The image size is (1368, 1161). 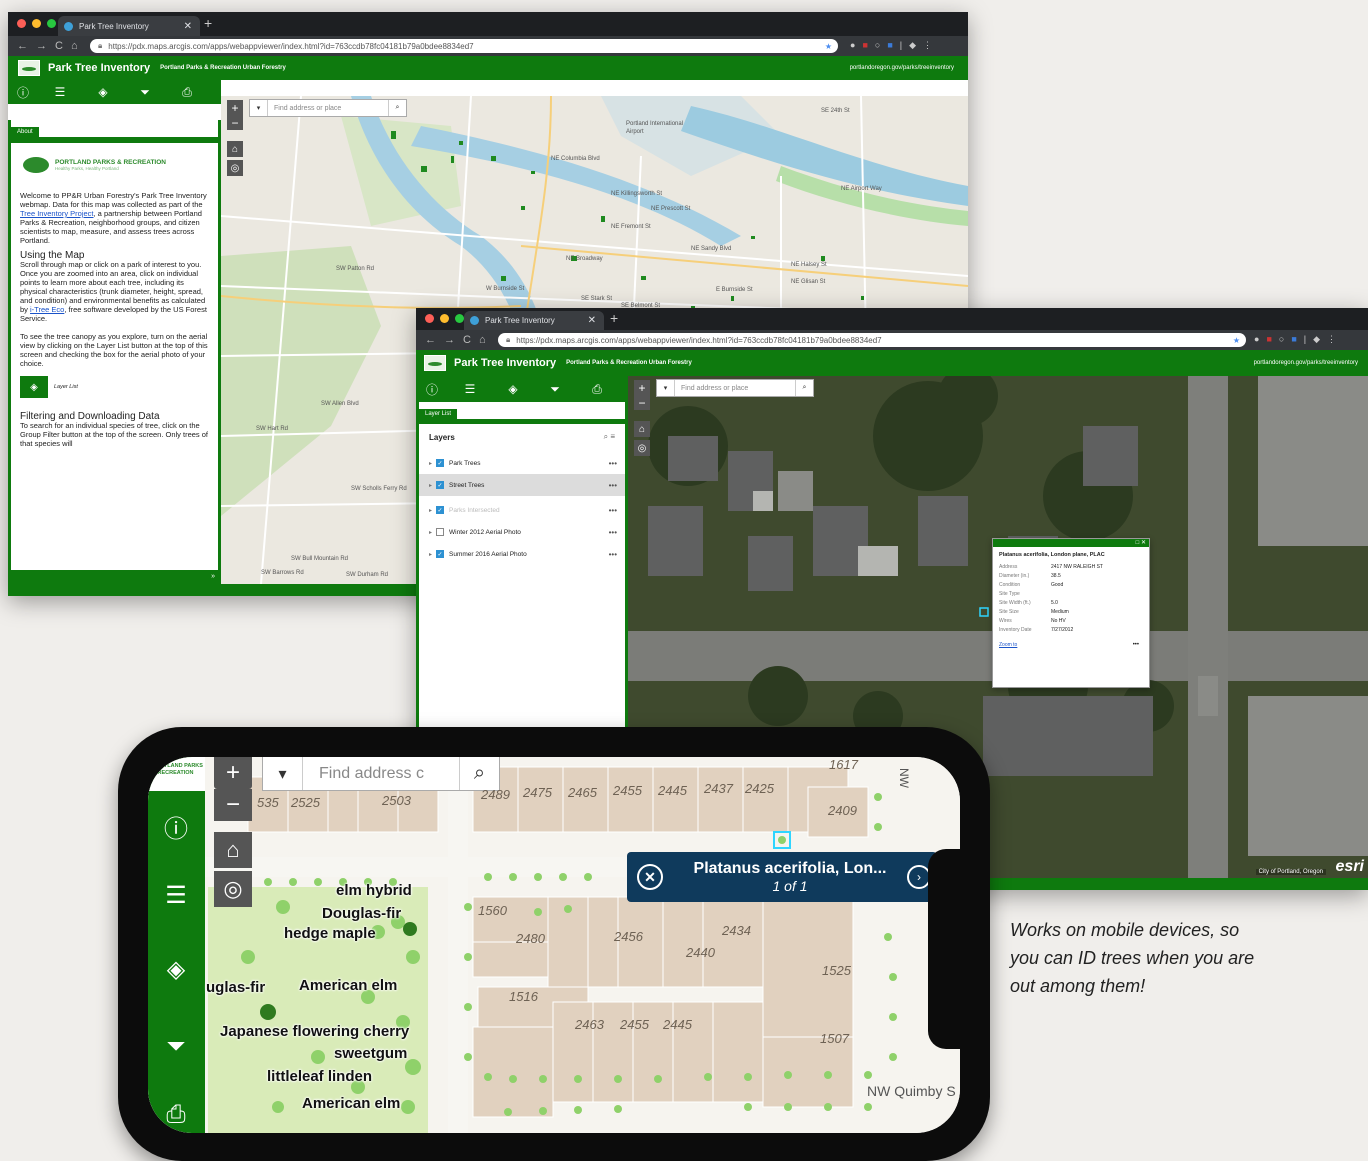 What do you see at coordinates (609, 437) in the screenshot?
I see `layer-search-icon: ⌕ ≡` at bounding box center [609, 437].